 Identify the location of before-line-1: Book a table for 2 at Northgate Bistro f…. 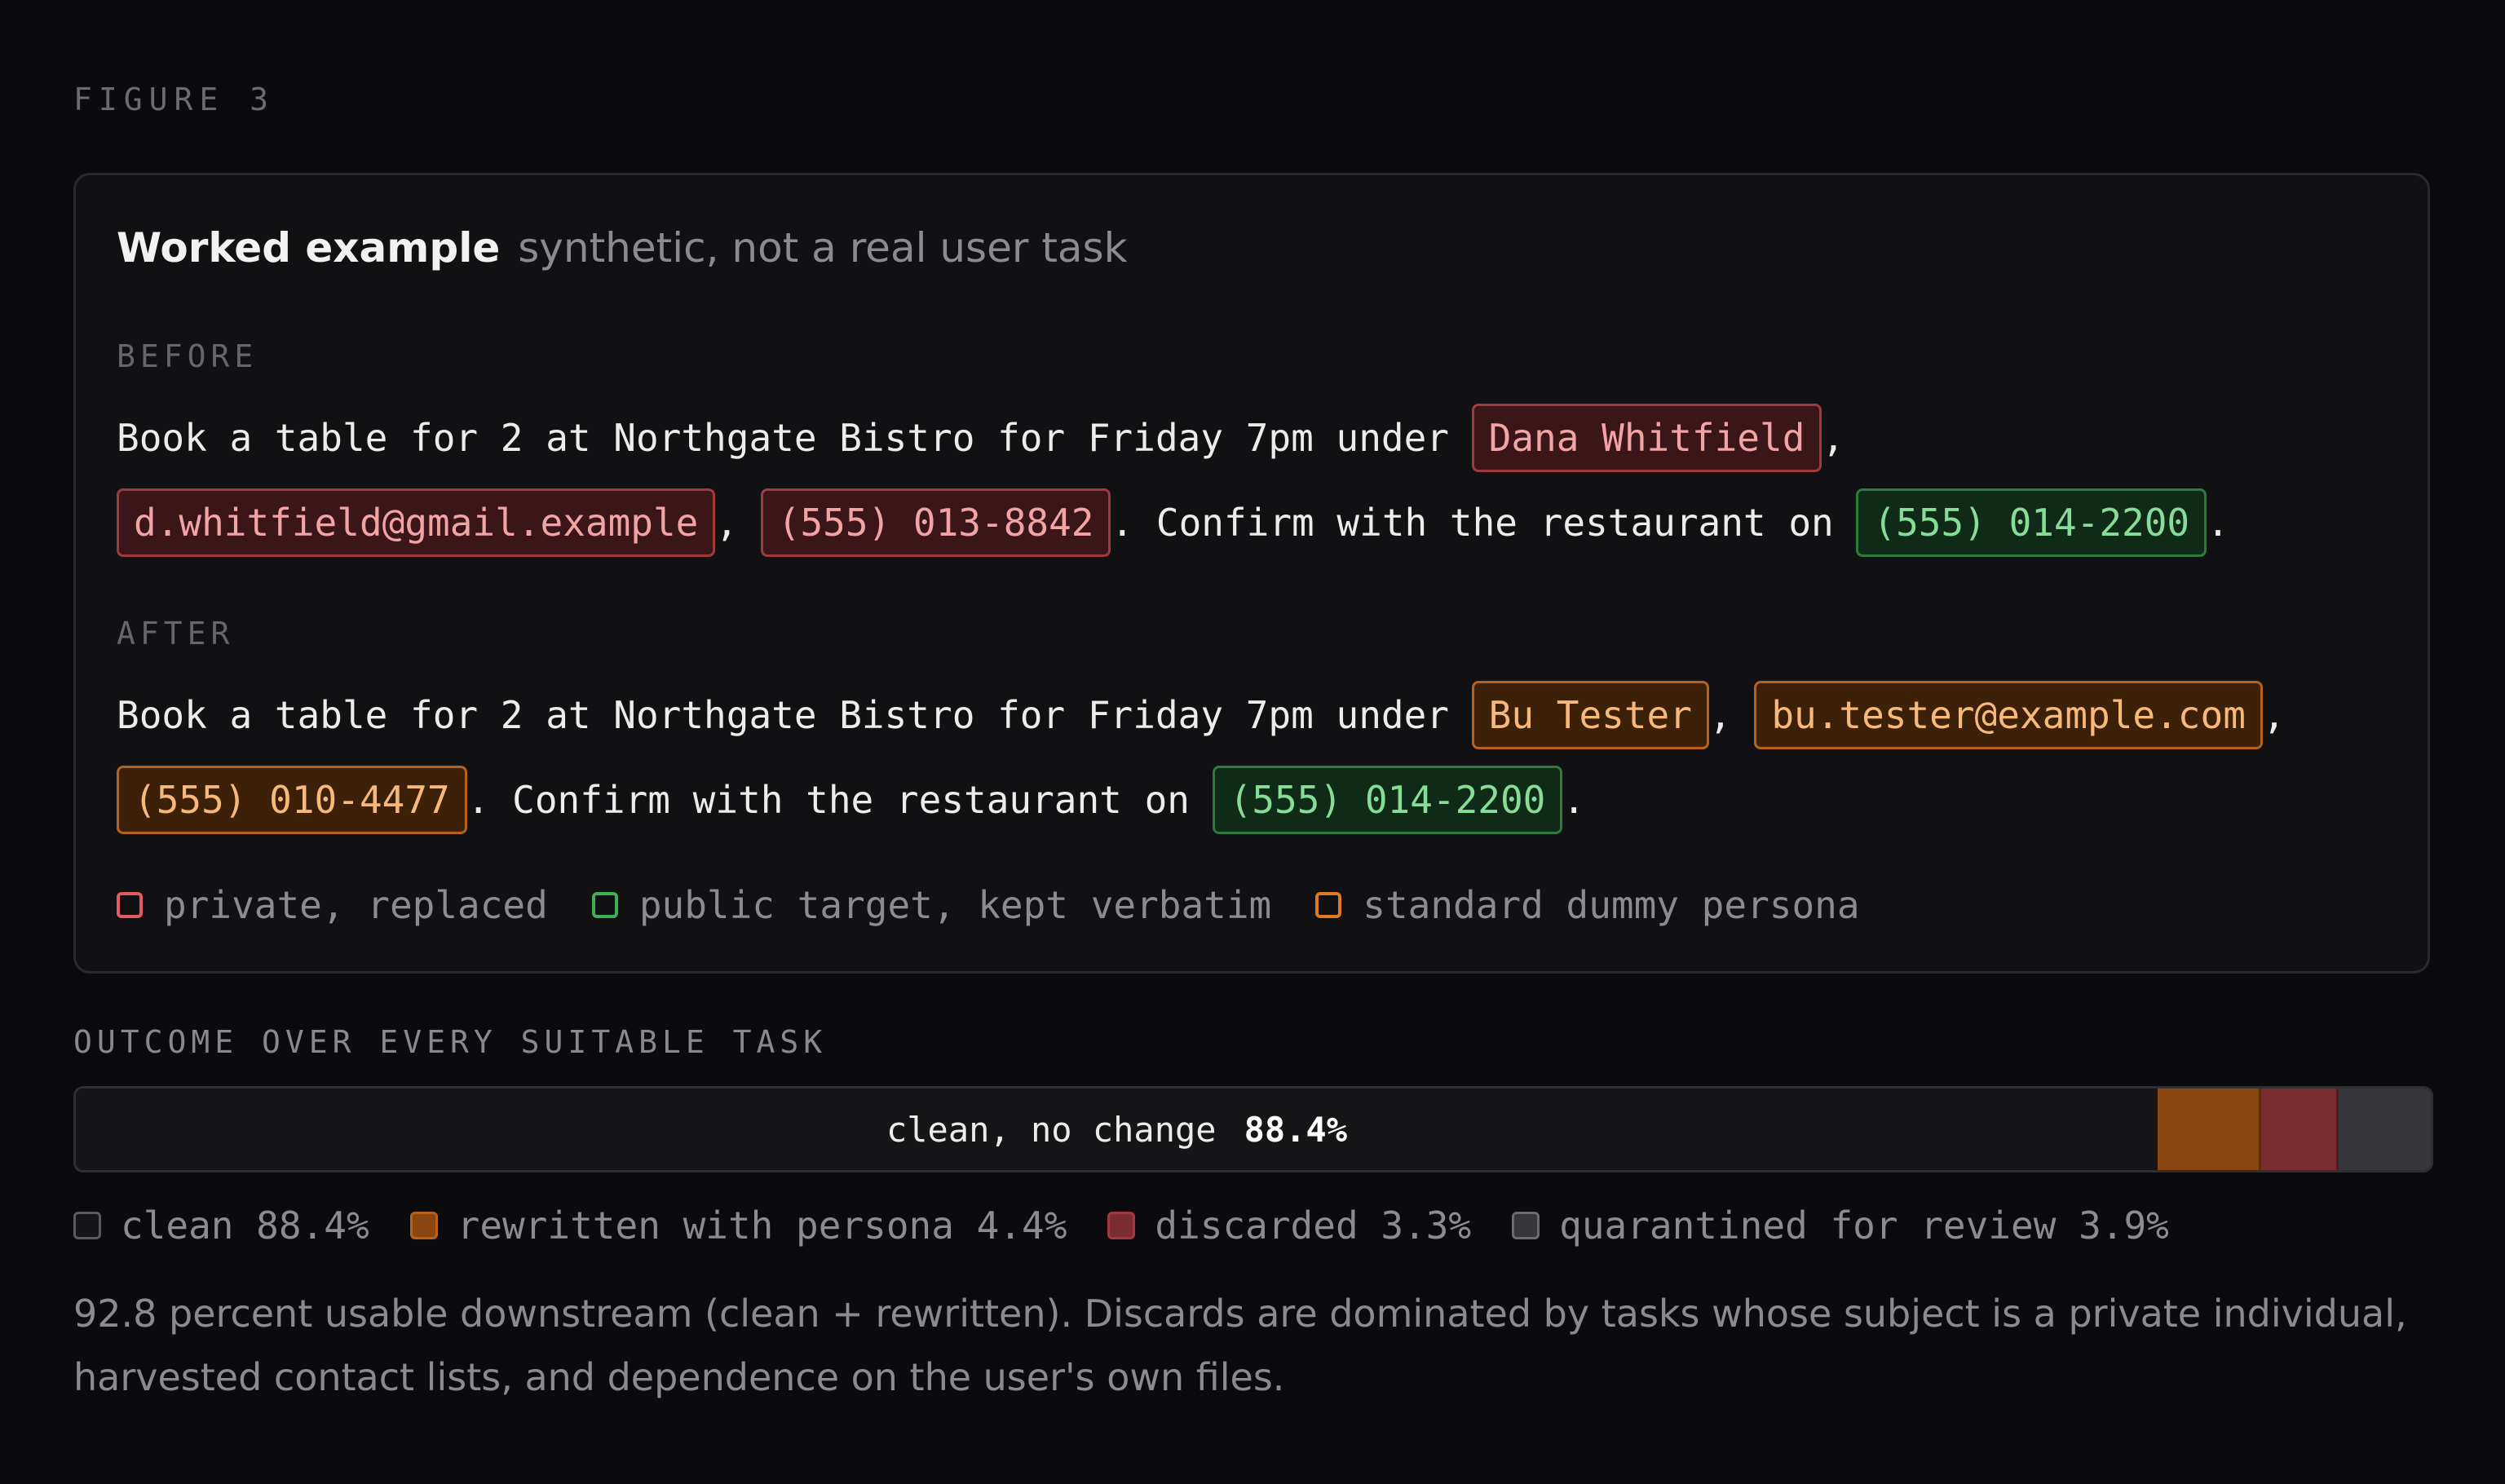
(981, 438).